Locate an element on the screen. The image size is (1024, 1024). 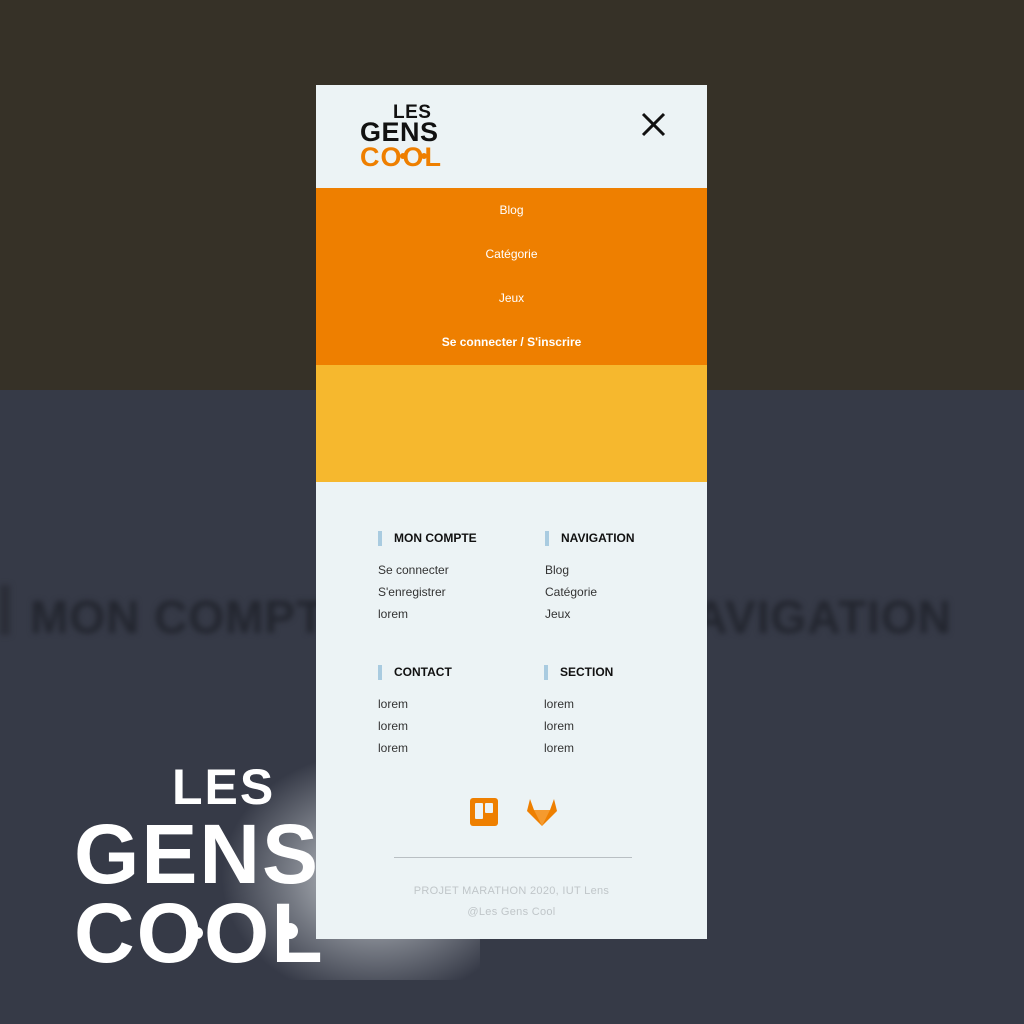
gitlab-link is located at coordinates (542, 814).